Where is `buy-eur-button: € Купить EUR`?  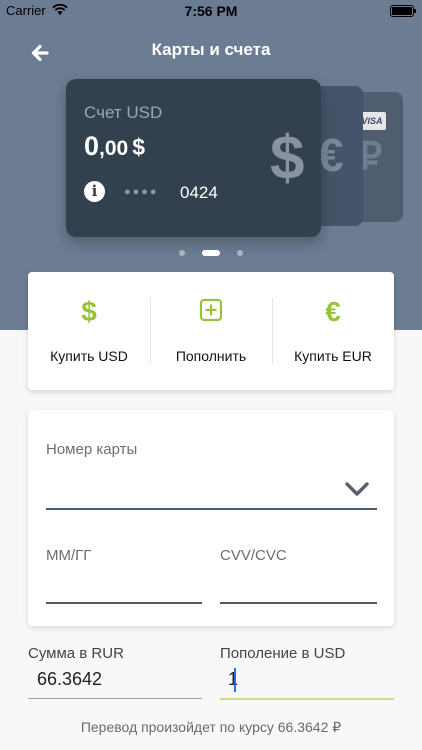
buy-eur-button: € Купить EUR is located at coordinates (333, 331).